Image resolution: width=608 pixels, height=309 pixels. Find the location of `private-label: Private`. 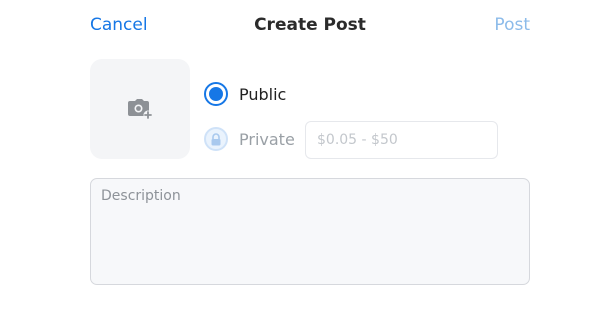

private-label: Private is located at coordinates (267, 139).